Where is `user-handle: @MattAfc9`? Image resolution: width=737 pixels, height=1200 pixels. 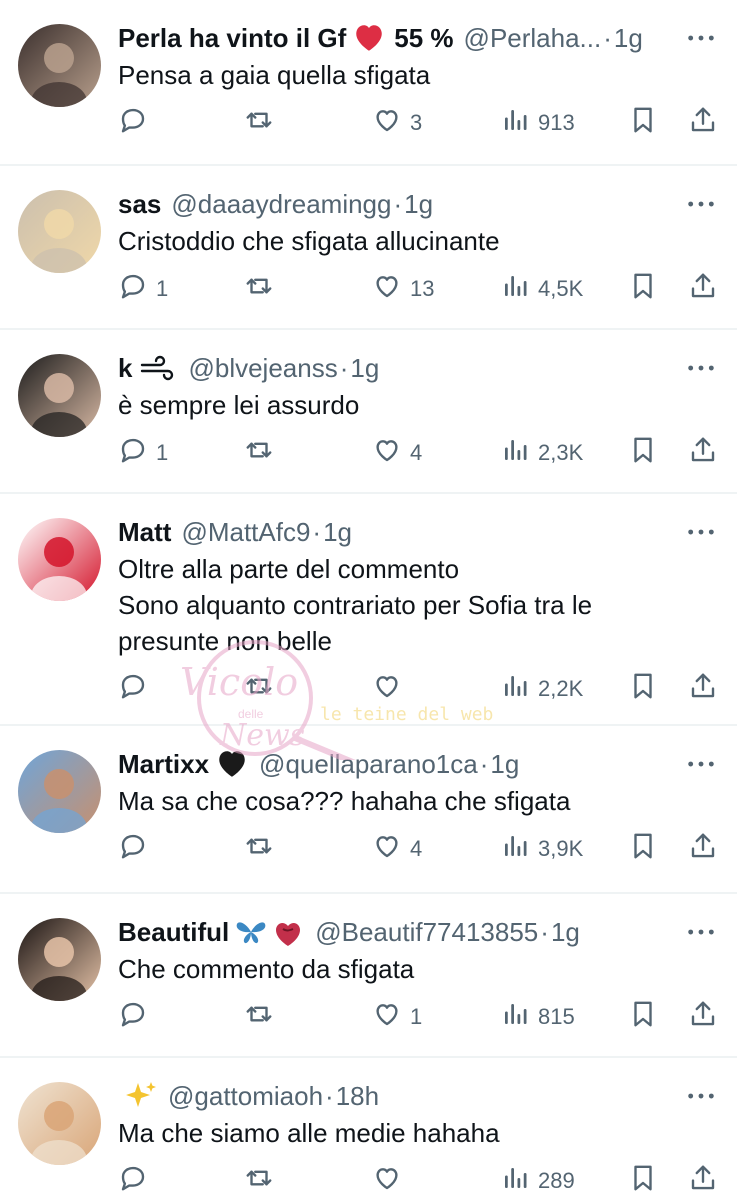
user-handle: @MattAfc9 is located at coordinates (245, 532).